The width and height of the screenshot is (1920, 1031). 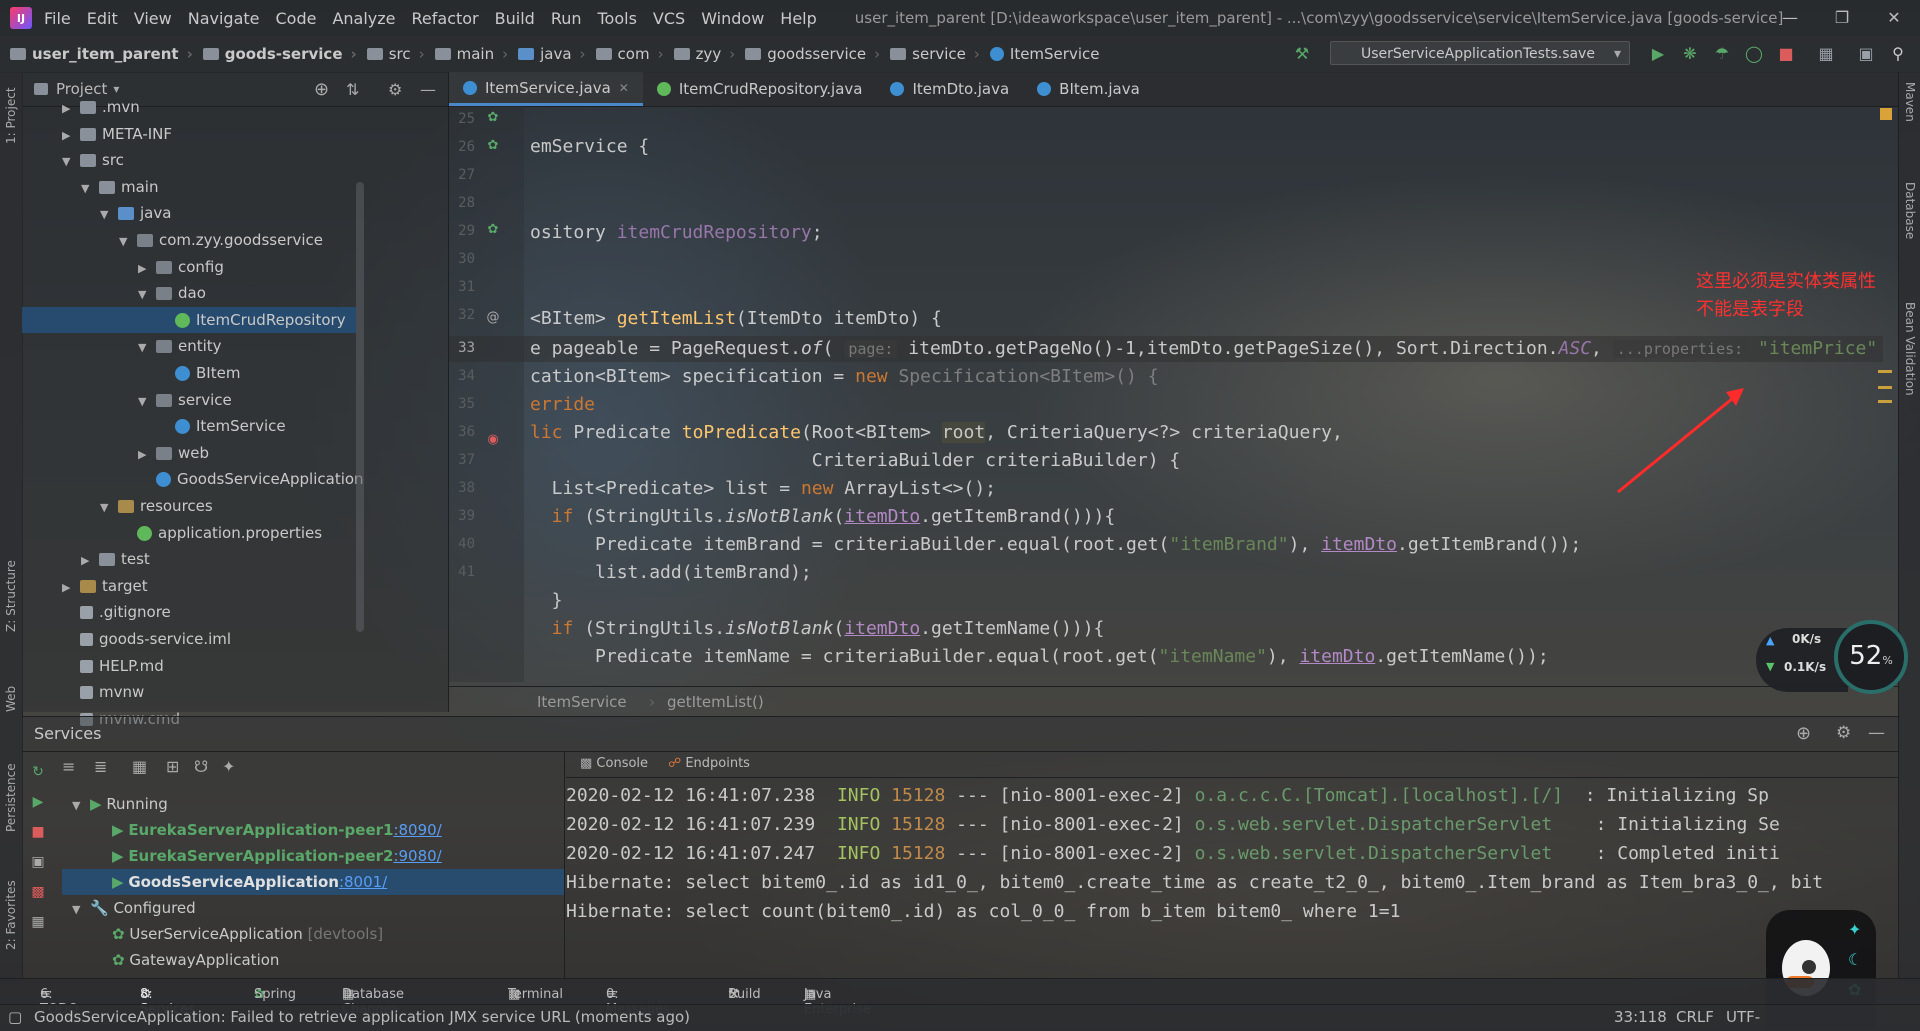 What do you see at coordinates (363, 882) in the screenshot?
I see `service-port-link: :8001/` at bounding box center [363, 882].